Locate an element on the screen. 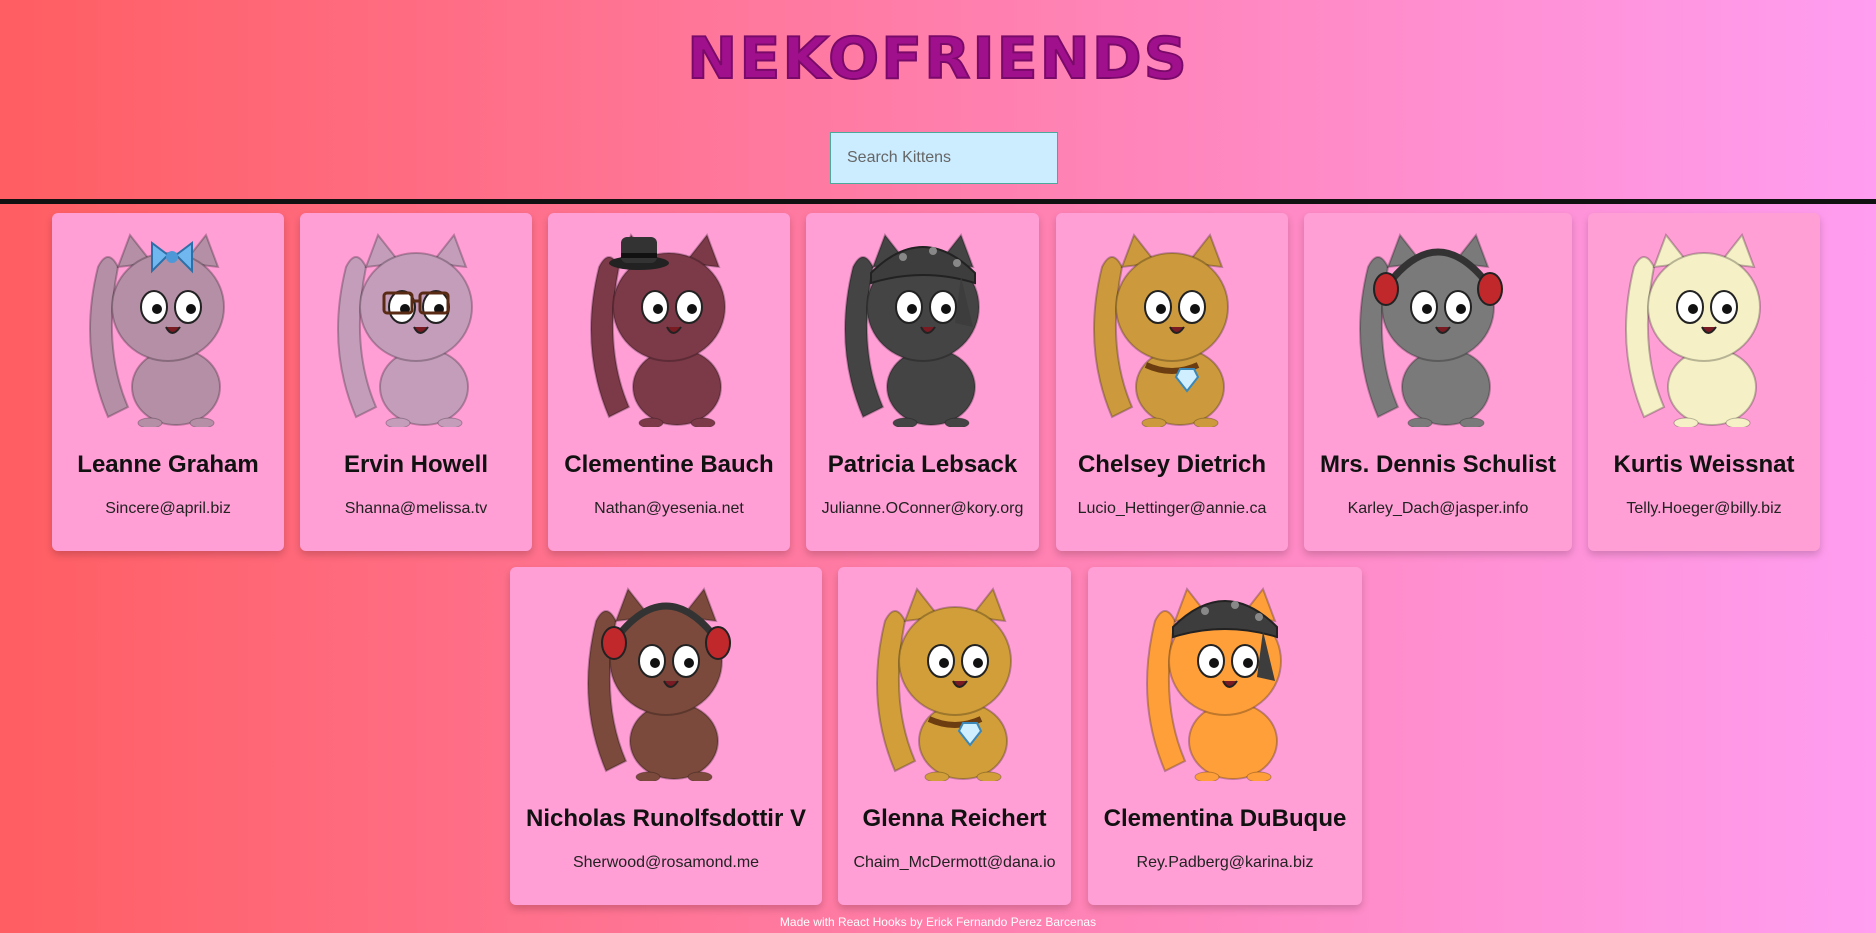 The width and height of the screenshot is (1876, 933). kitten-card: Leanne Graham Sincere@april.biz is located at coordinates (168, 382).